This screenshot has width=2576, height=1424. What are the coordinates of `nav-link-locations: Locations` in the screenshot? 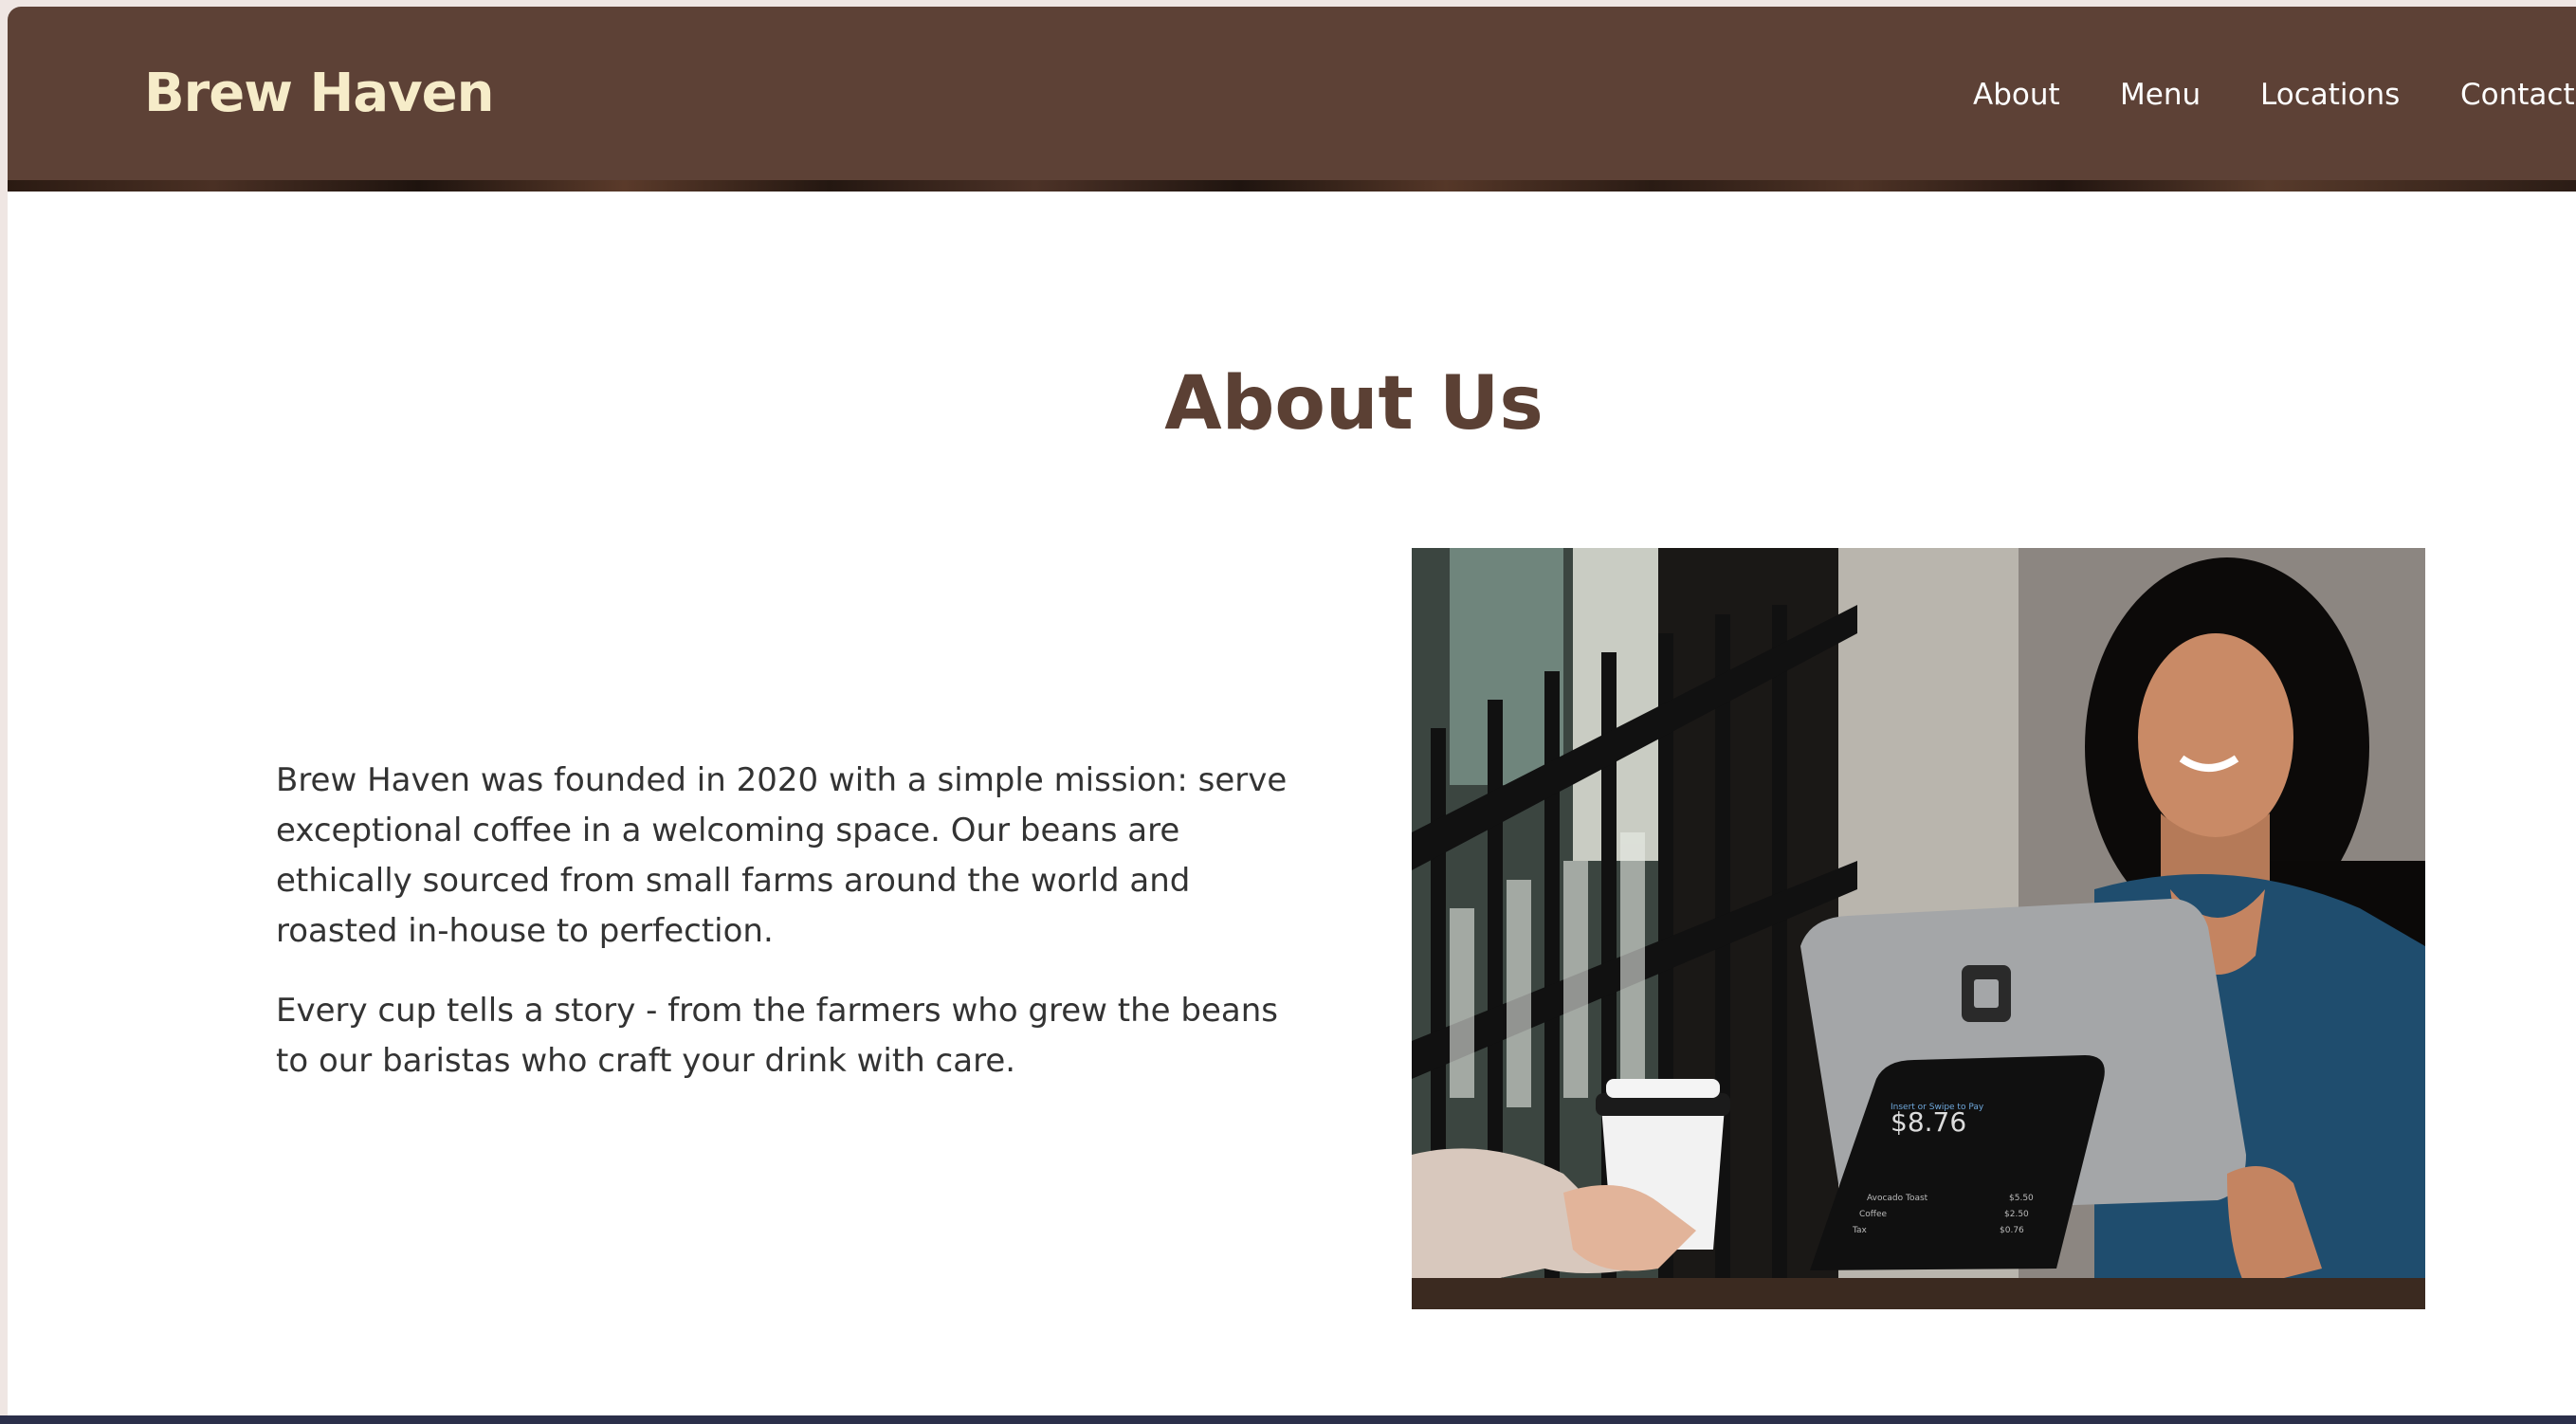 It's located at (2330, 95).